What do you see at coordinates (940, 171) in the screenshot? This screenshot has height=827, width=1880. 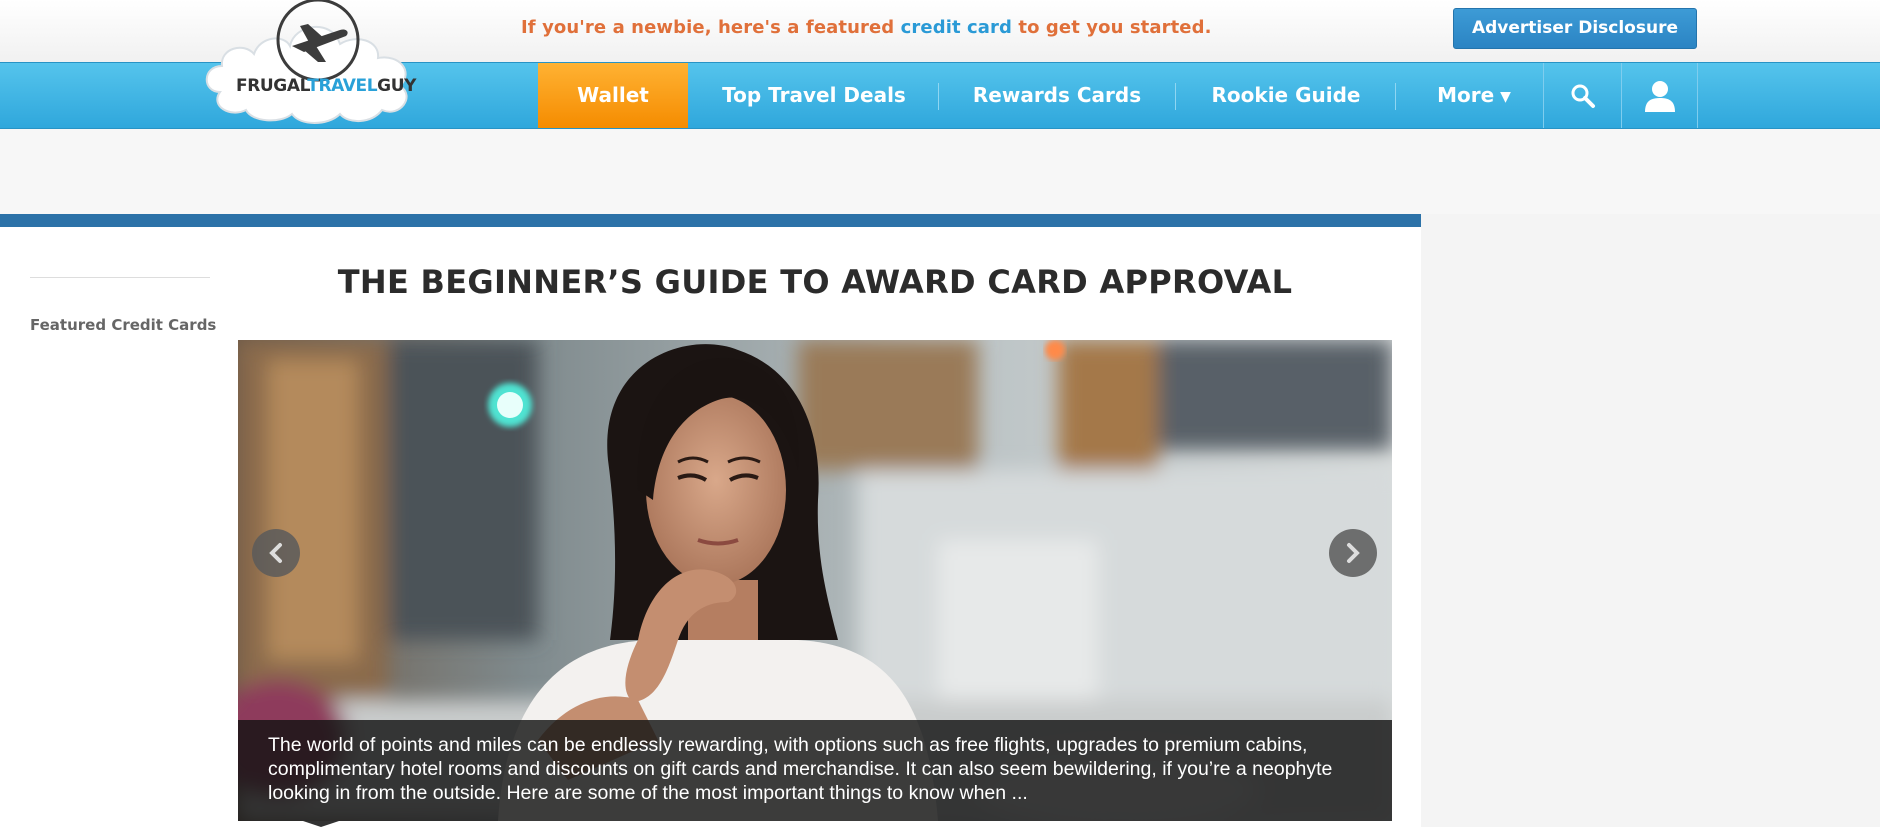 I see `ad-band` at bounding box center [940, 171].